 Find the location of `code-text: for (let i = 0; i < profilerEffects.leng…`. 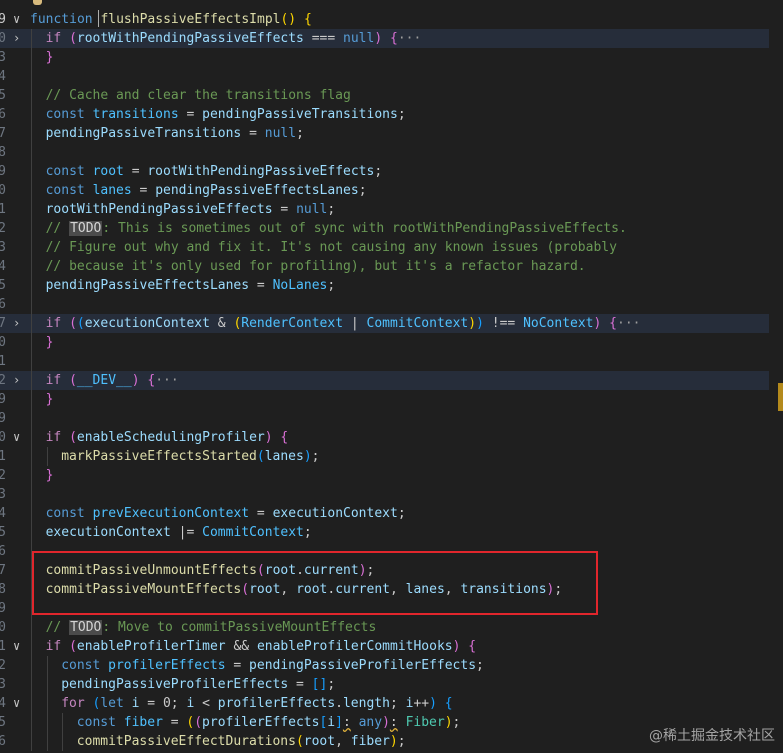

code-text: for (let i = 0; i < profilerEffects.leng… is located at coordinates (256, 703).